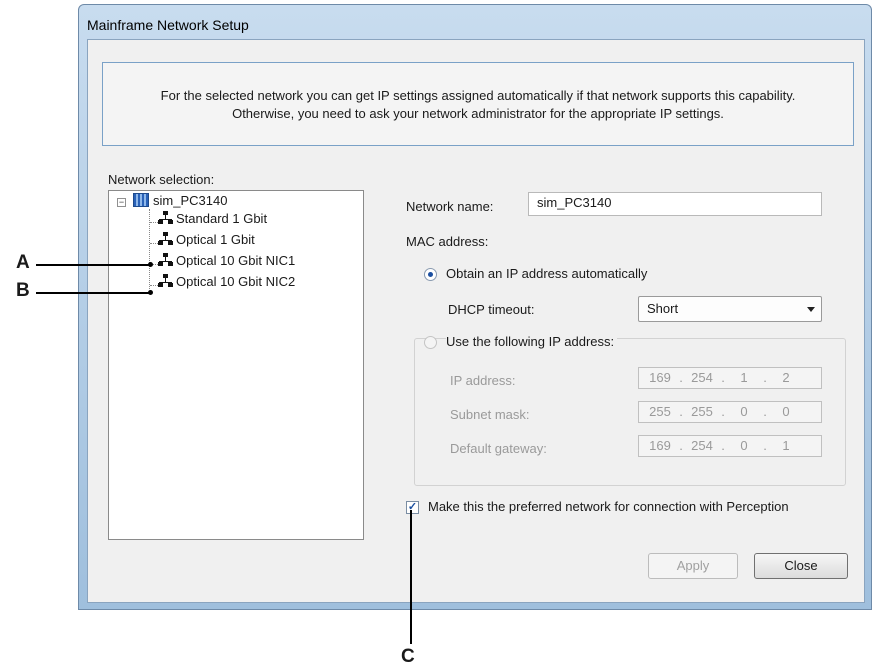 Image resolution: width=872 pixels, height=672 pixels. I want to click on default-gateway-field: 169. 254. 0. 1, so click(730, 446).